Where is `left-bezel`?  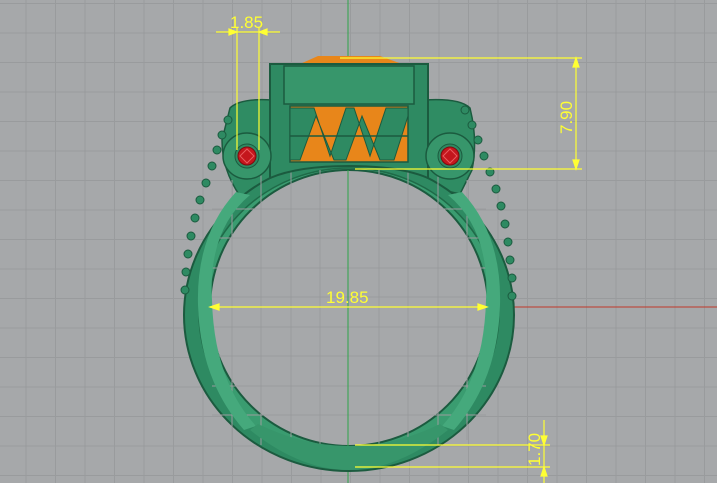
left-bezel is located at coordinates (247, 156).